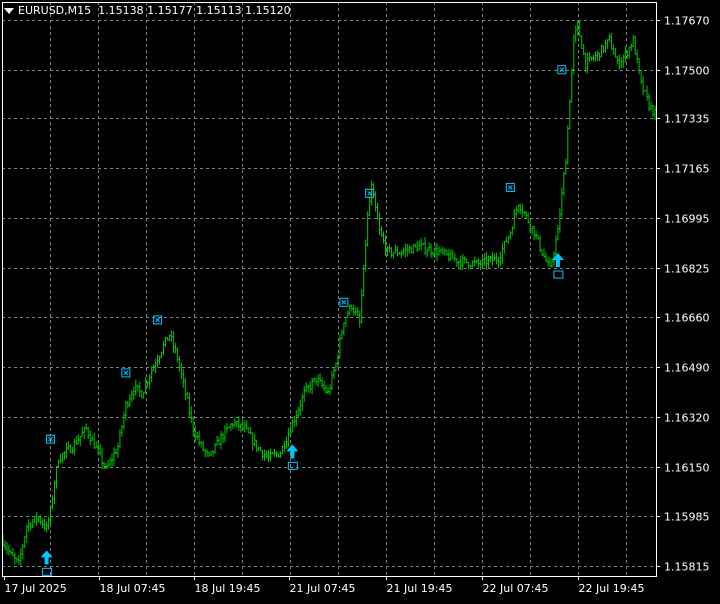 The image size is (720, 604). What do you see at coordinates (687, 269) in the screenshot?
I see `y-tick-label: 1.16825` at bounding box center [687, 269].